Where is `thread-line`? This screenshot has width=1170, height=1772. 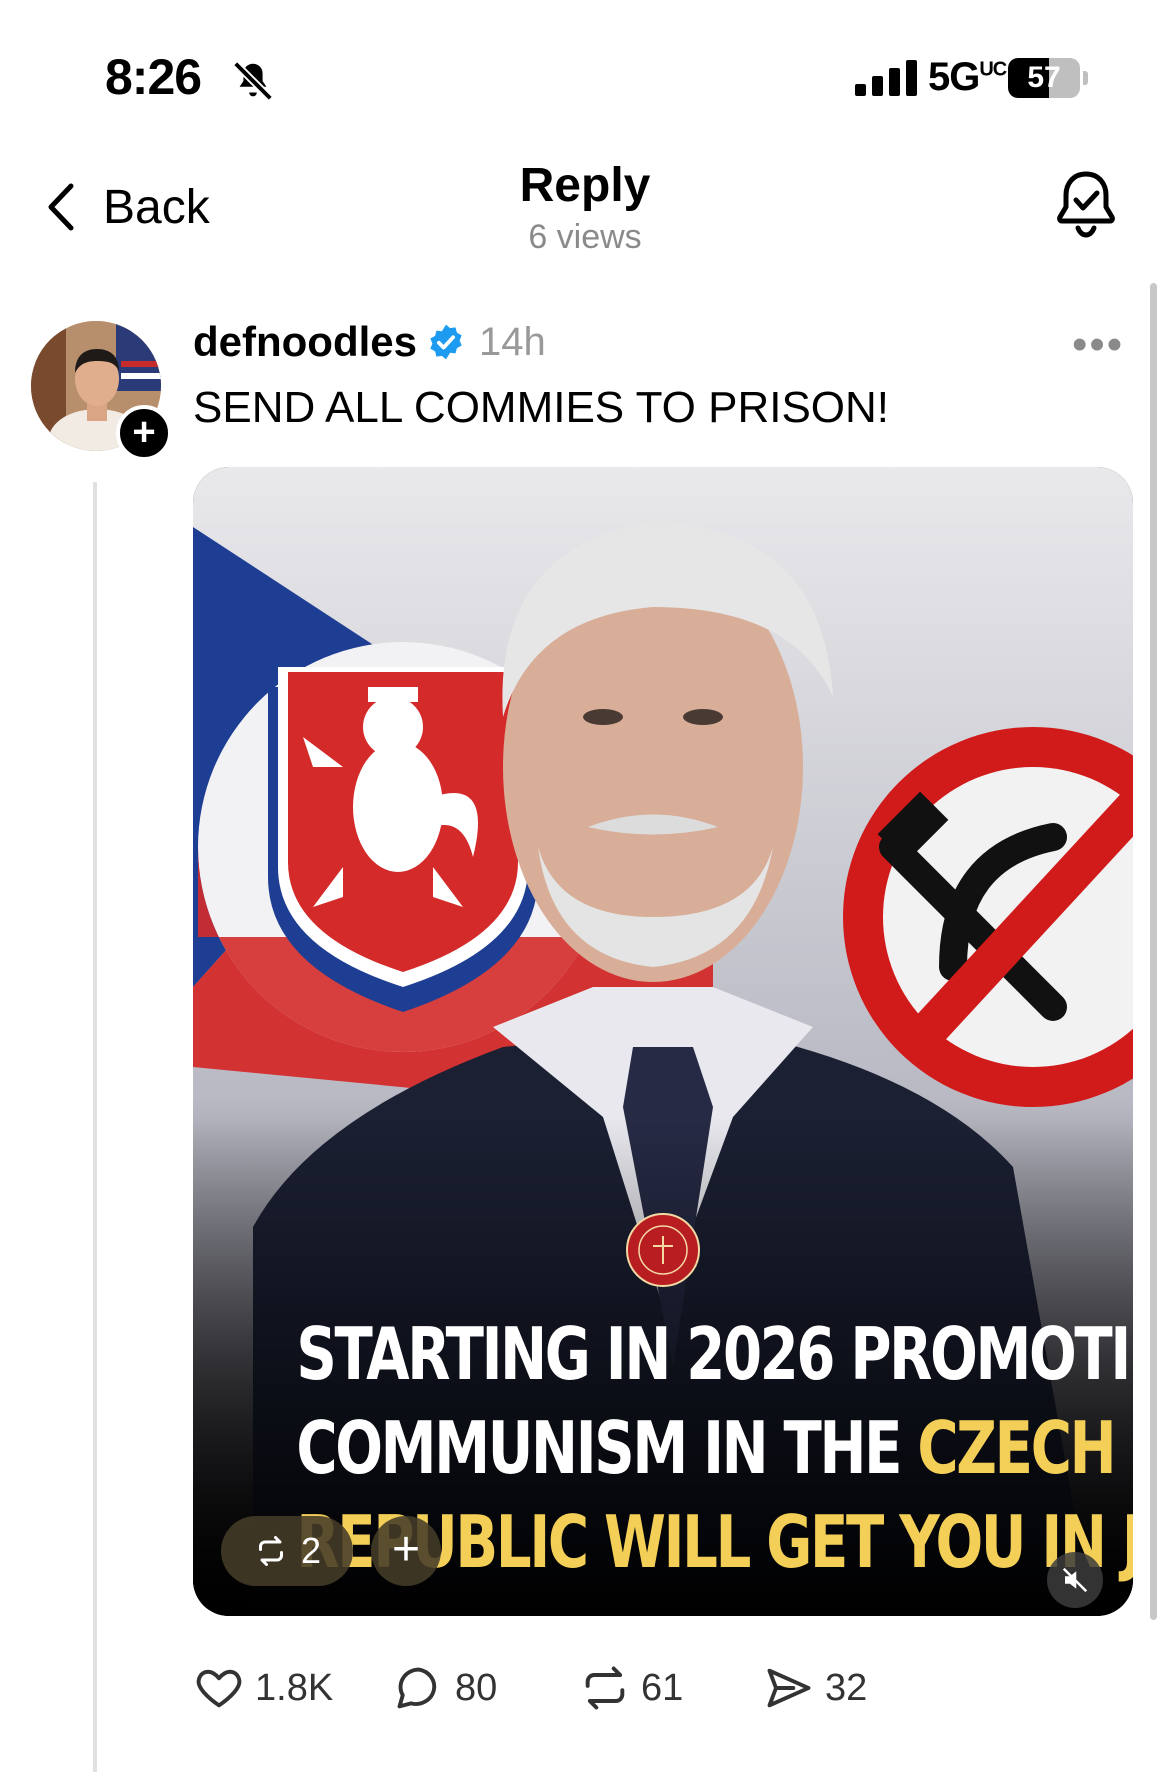 thread-line is located at coordinates (95, 1127).